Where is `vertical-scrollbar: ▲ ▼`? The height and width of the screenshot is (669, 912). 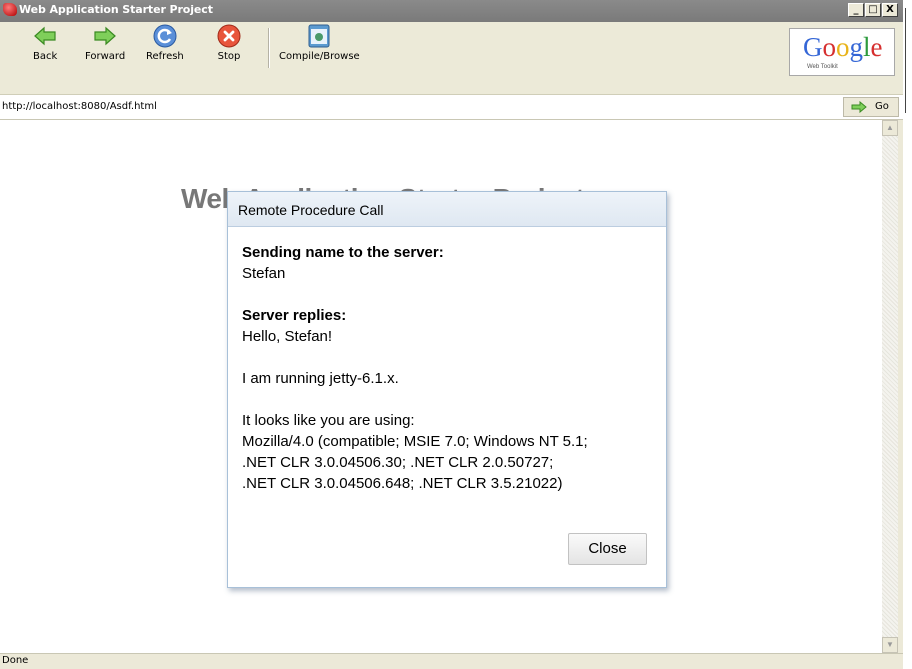
vertical-scrollbar: ▲ ▼ is located at coordinates (890, 386).